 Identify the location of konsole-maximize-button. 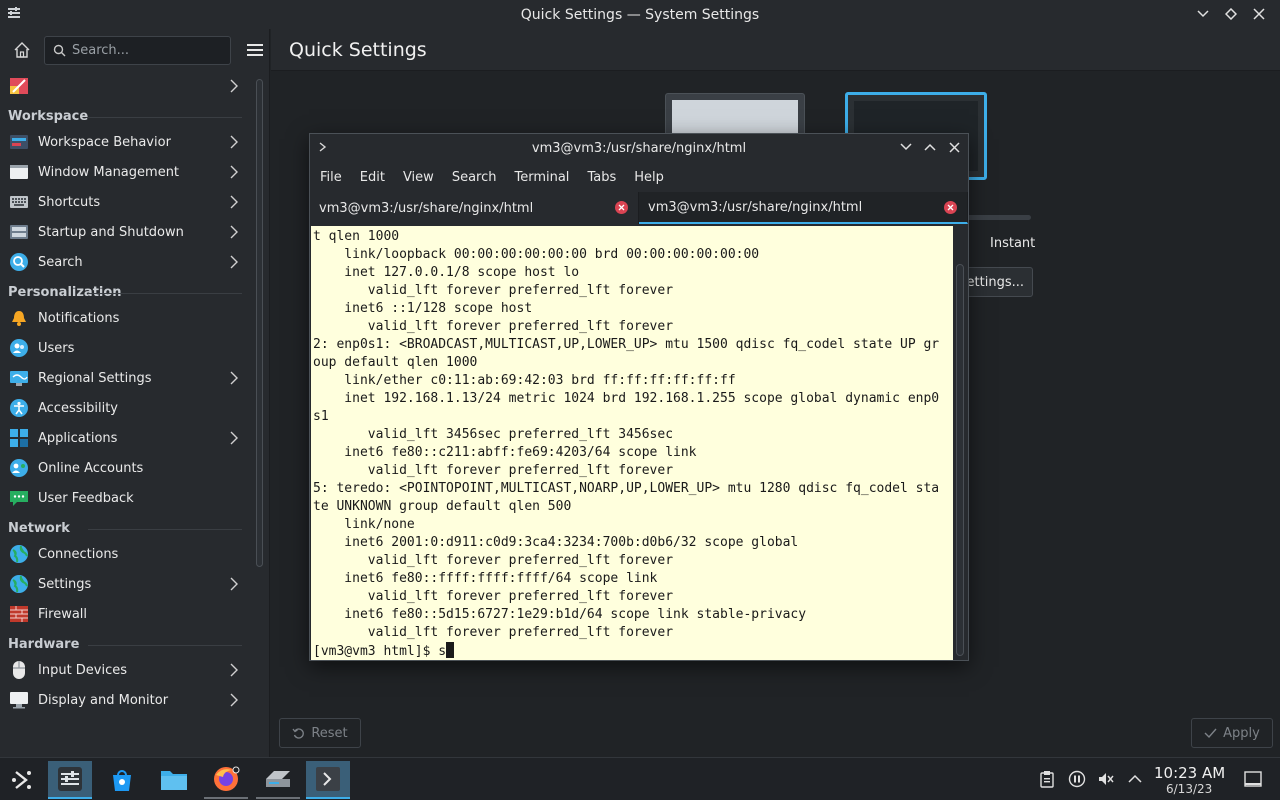
(930, 147).